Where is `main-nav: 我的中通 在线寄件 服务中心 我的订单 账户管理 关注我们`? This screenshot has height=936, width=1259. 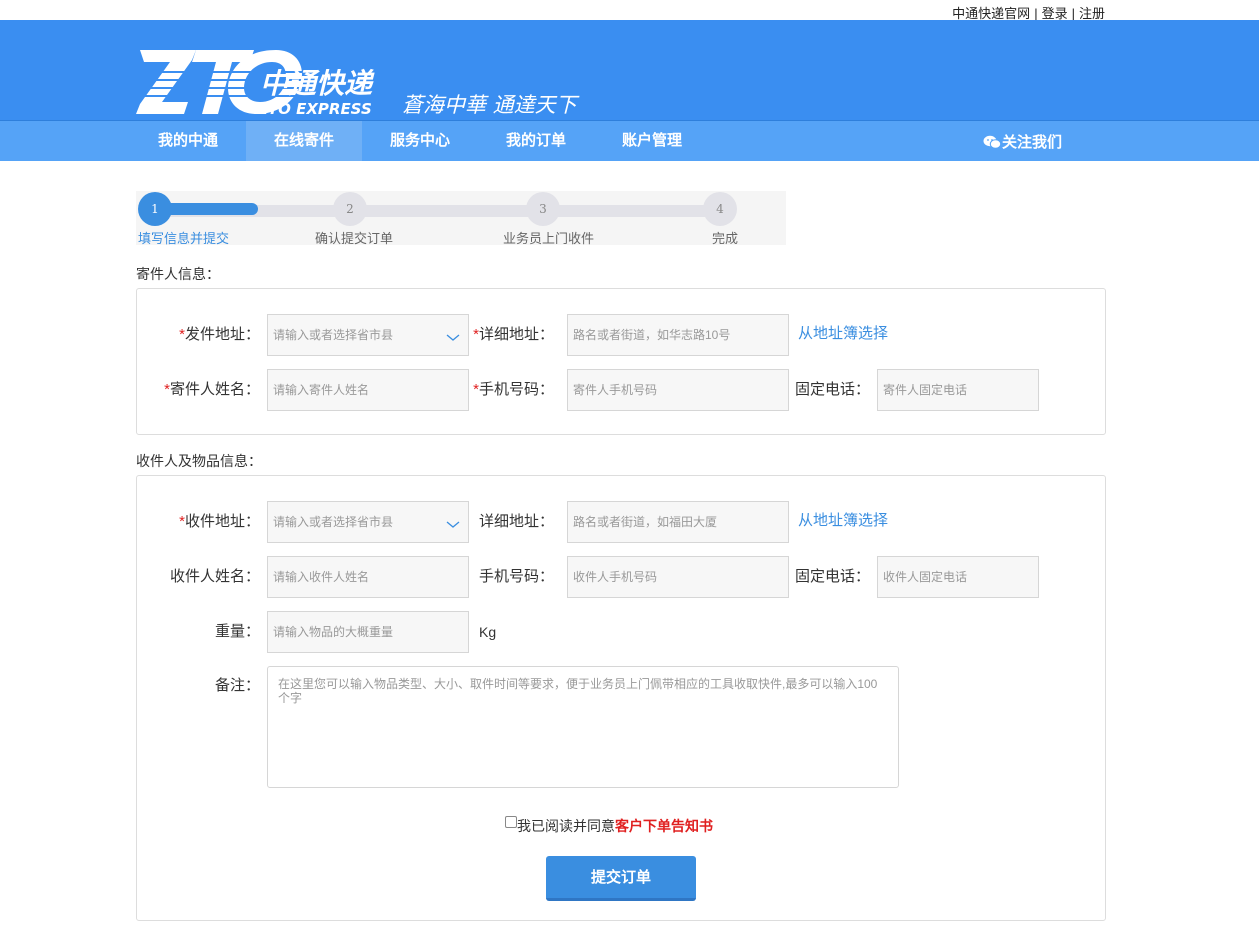 main-nav: 我的中通 在线寄件 服务中心 我的订单 账户管理 关注我们 is located at coordinates (629, 140).